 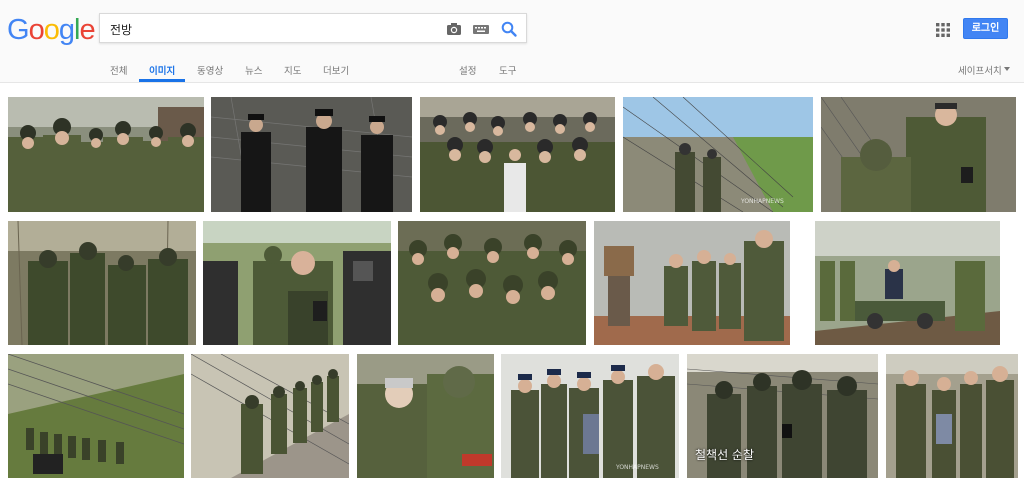 I want to click on search-input, so click(x=270, y=29).